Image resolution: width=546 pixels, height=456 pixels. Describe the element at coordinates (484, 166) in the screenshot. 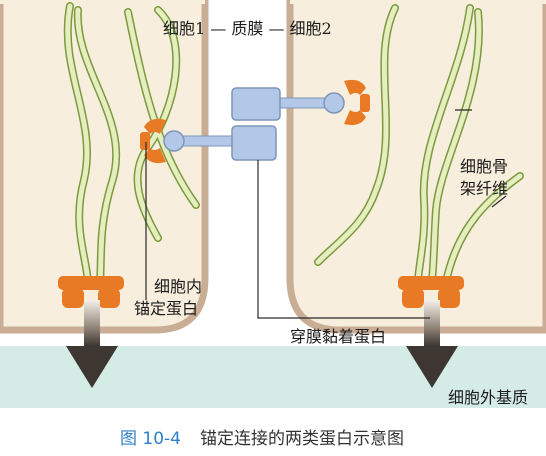

I see `cytoskeleton-label-line-1: 细胞骨` at that location.